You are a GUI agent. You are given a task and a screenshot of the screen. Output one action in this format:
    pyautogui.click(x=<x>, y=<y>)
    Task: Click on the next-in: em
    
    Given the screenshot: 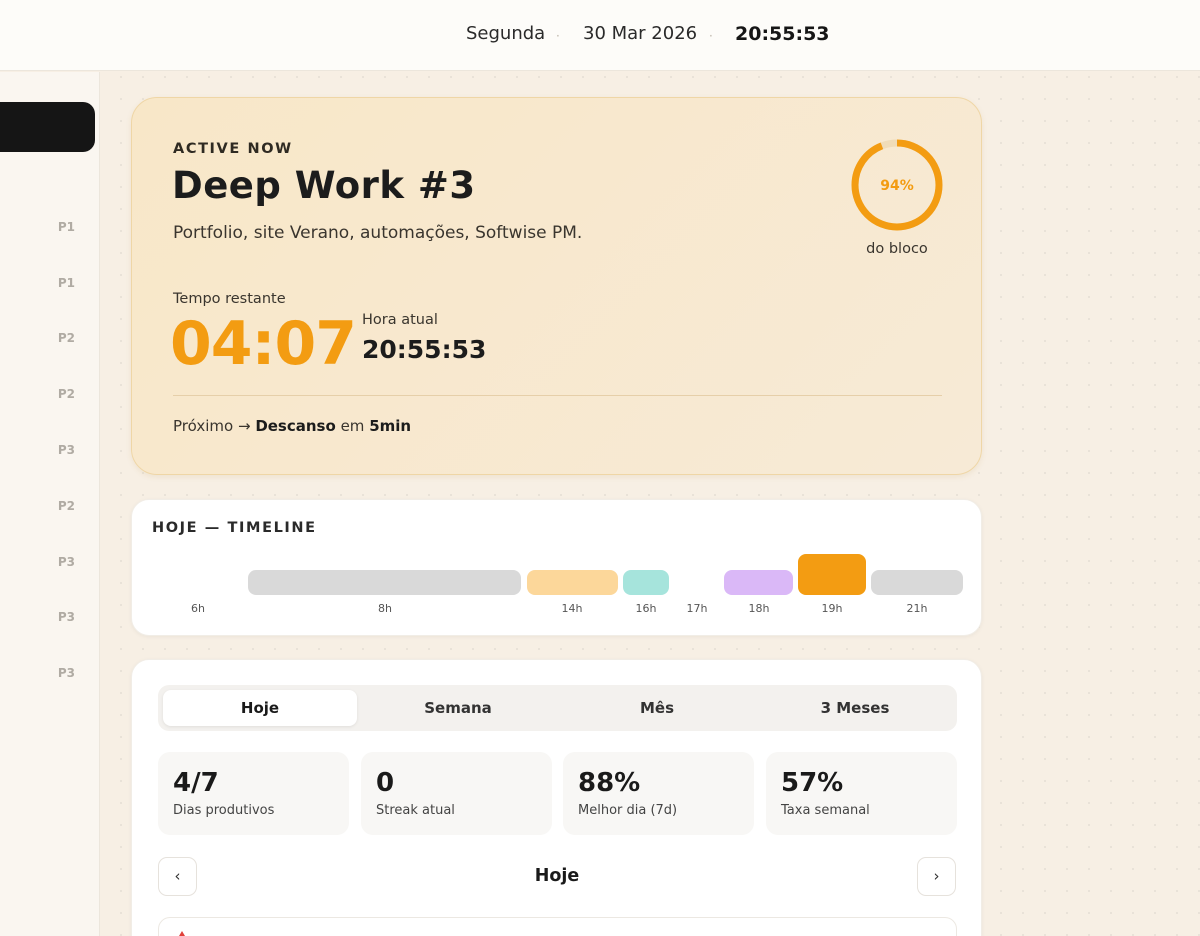 What is the action you would take?
    pyautogui.click(x=352, y=426)
    